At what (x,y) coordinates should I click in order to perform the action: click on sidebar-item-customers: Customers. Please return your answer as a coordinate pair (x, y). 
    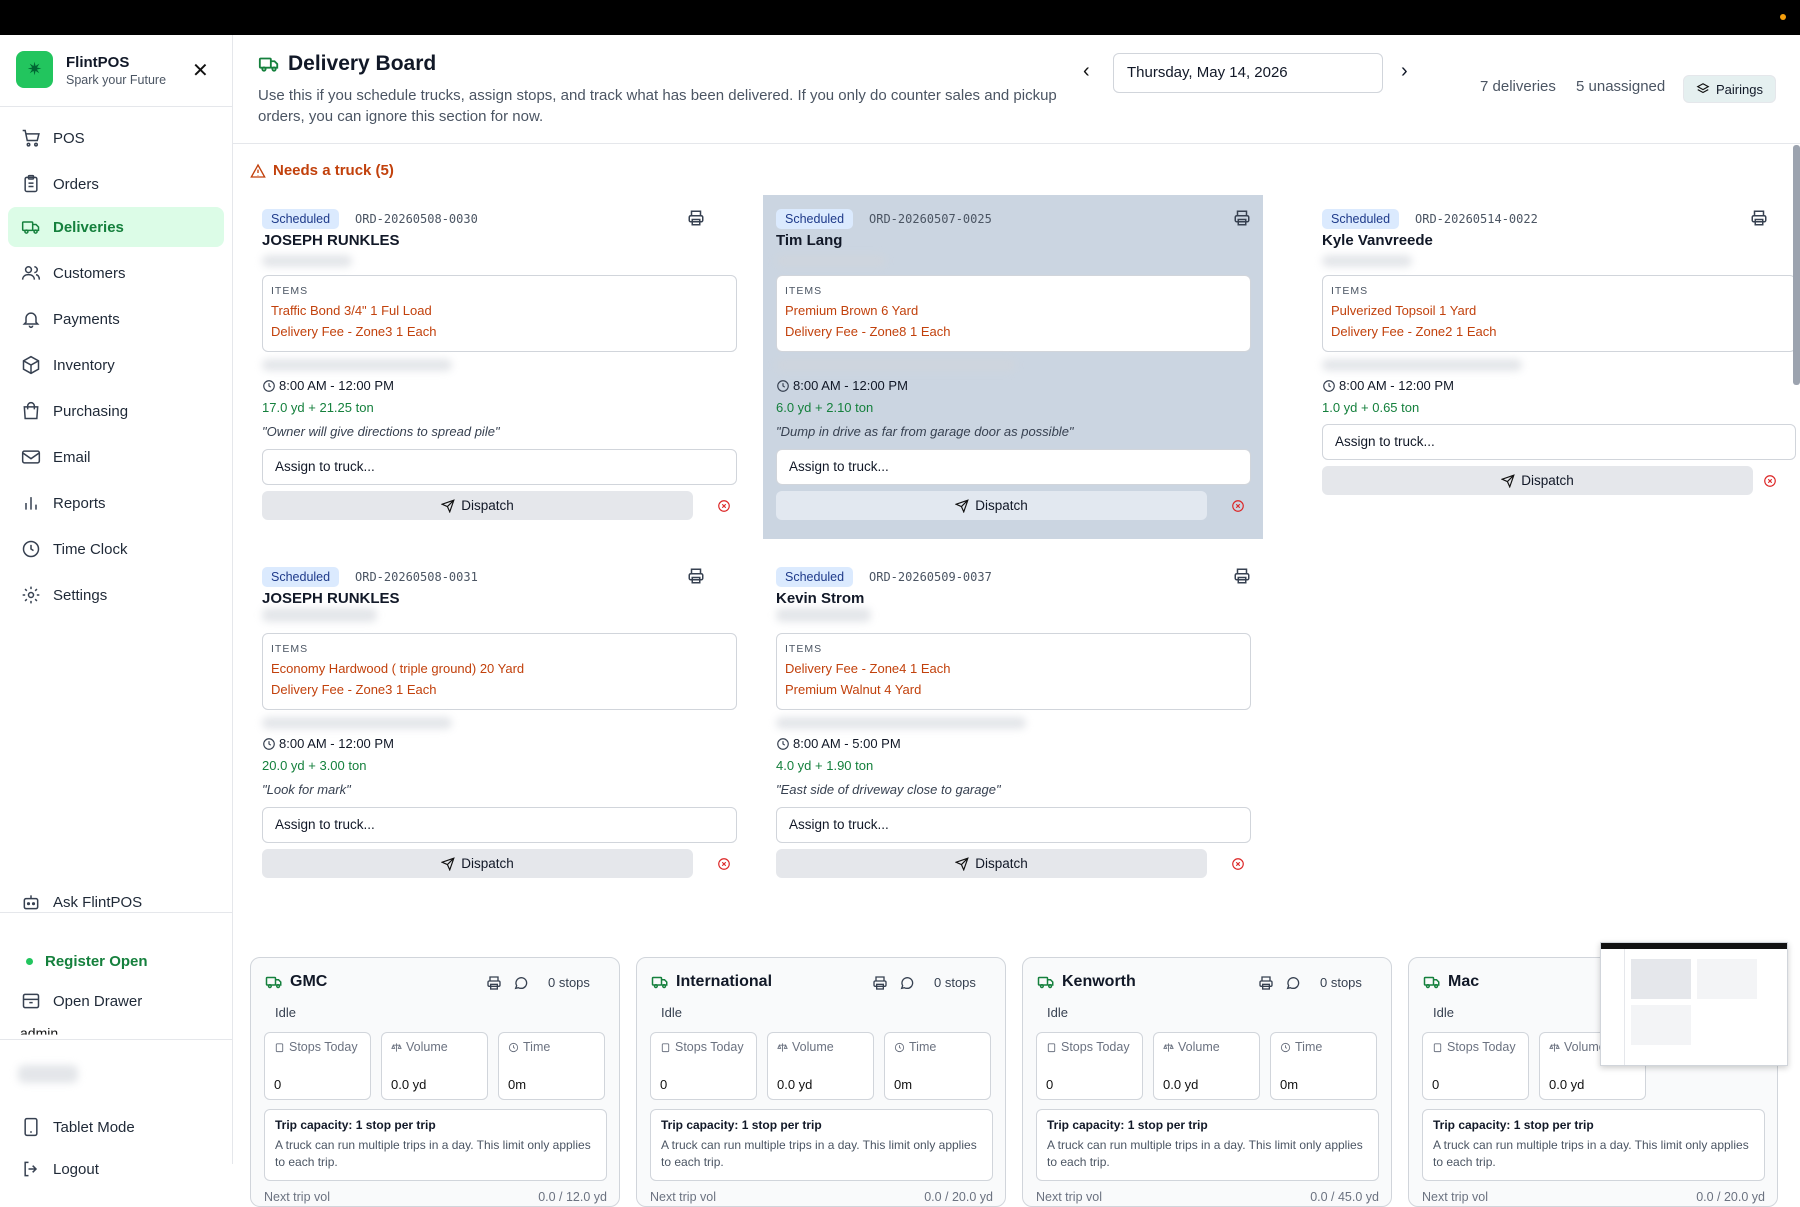
    Looking at the image, I should click on (116, 273).